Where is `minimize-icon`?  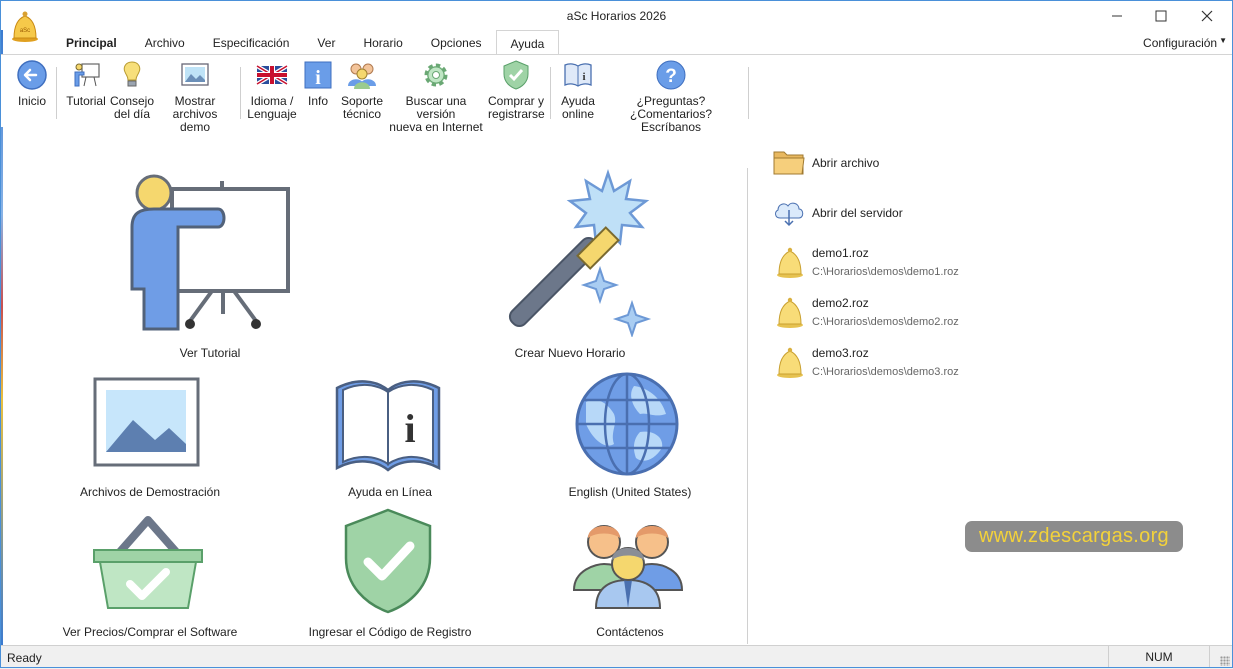
minimize-icon is located at coordinates (1117, 16).